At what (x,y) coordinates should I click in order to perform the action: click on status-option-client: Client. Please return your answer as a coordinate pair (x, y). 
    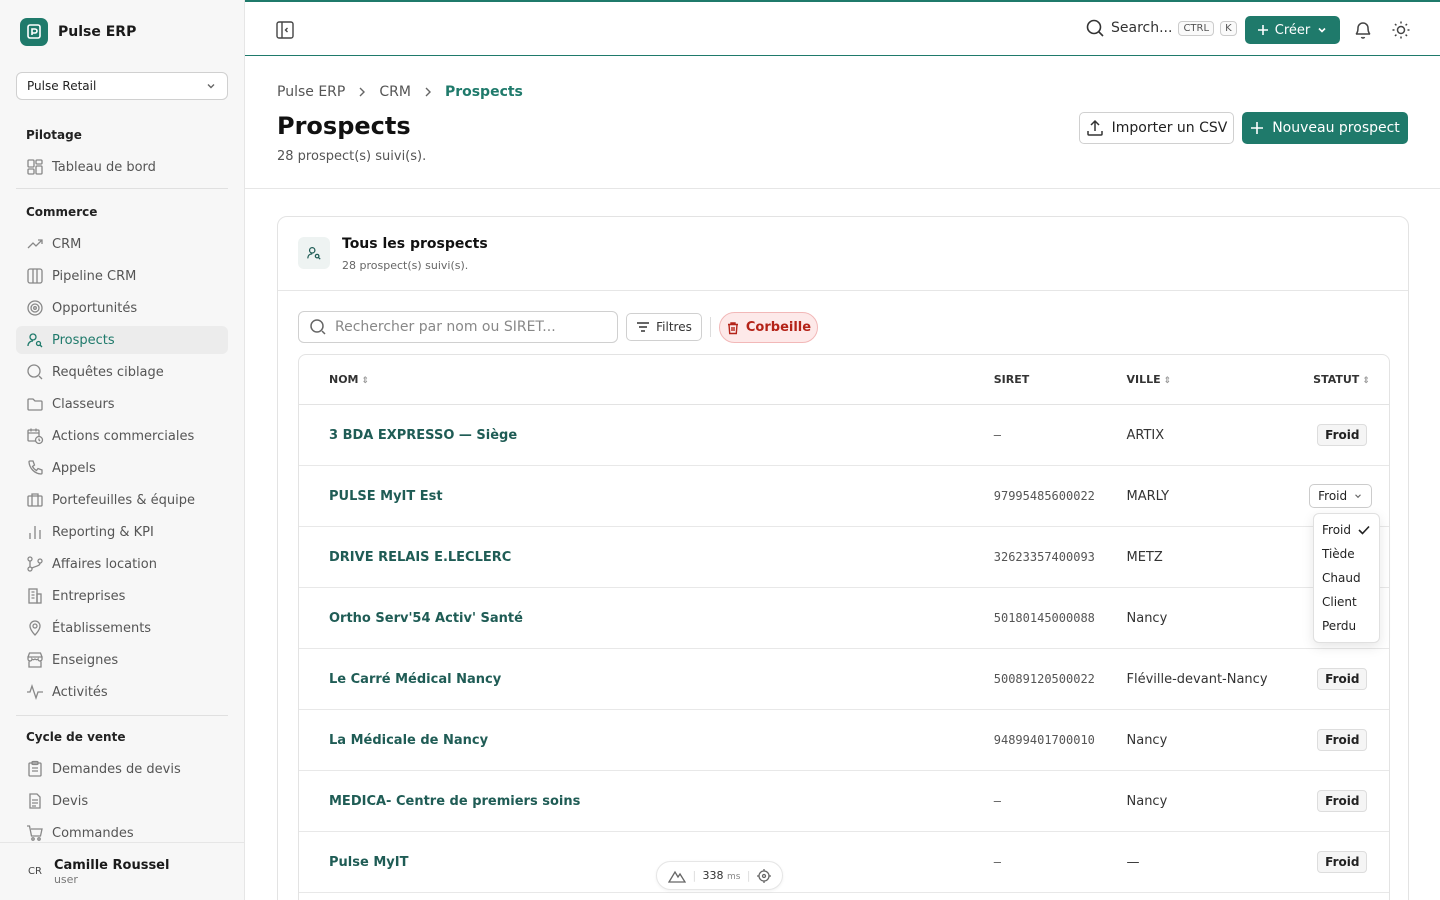
    Looking at the image, I should click on (1346, 602).